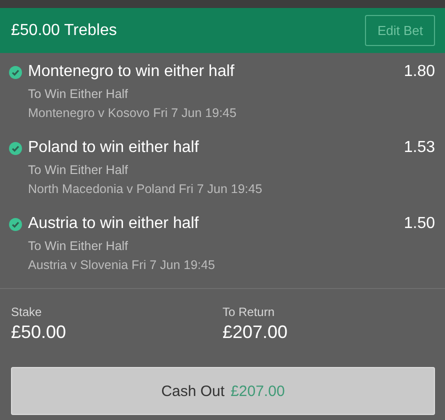 The height and width of the screenshot is (420, 445). I want to click on event-info: Montenegro v Kosovo Fri 7 Jun 19:45, so click(133, 113).